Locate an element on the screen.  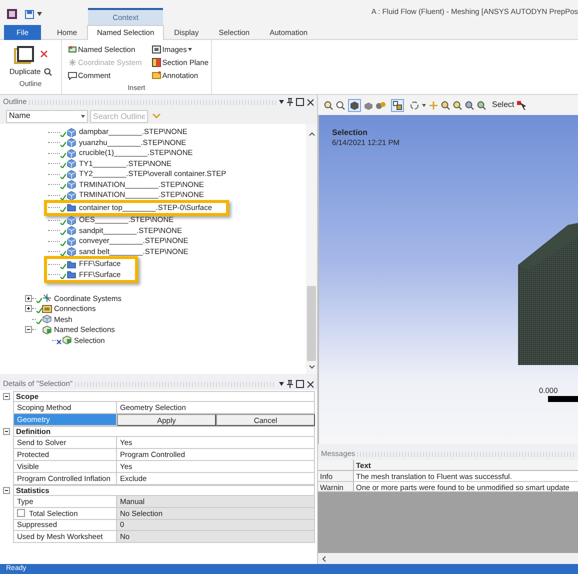
checkbox is located at coordinates (21, 513).